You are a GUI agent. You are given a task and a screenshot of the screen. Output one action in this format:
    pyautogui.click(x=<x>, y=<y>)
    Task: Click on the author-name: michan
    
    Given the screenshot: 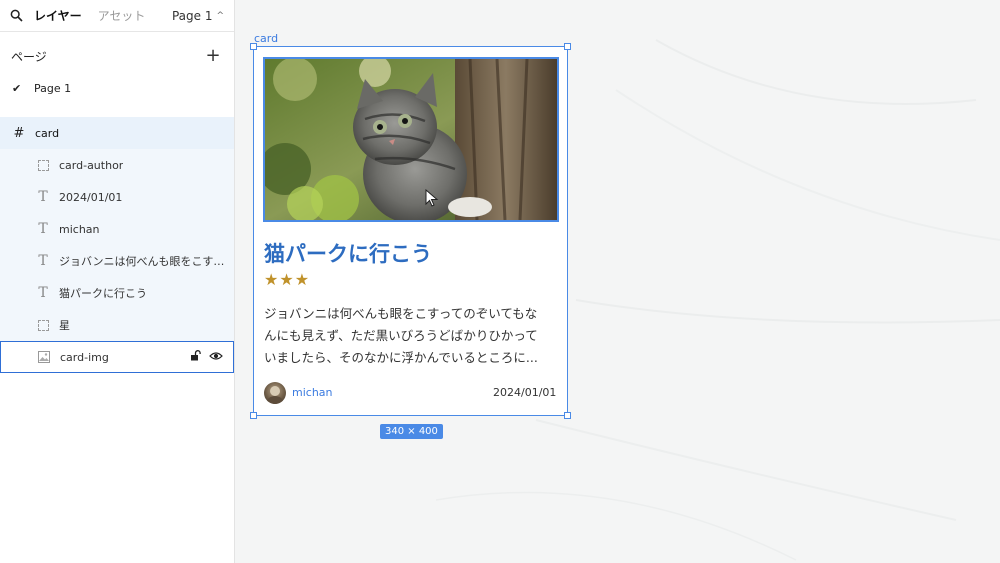 What is the action you would take?
    pyautogui.click(x=312, y=392)
    